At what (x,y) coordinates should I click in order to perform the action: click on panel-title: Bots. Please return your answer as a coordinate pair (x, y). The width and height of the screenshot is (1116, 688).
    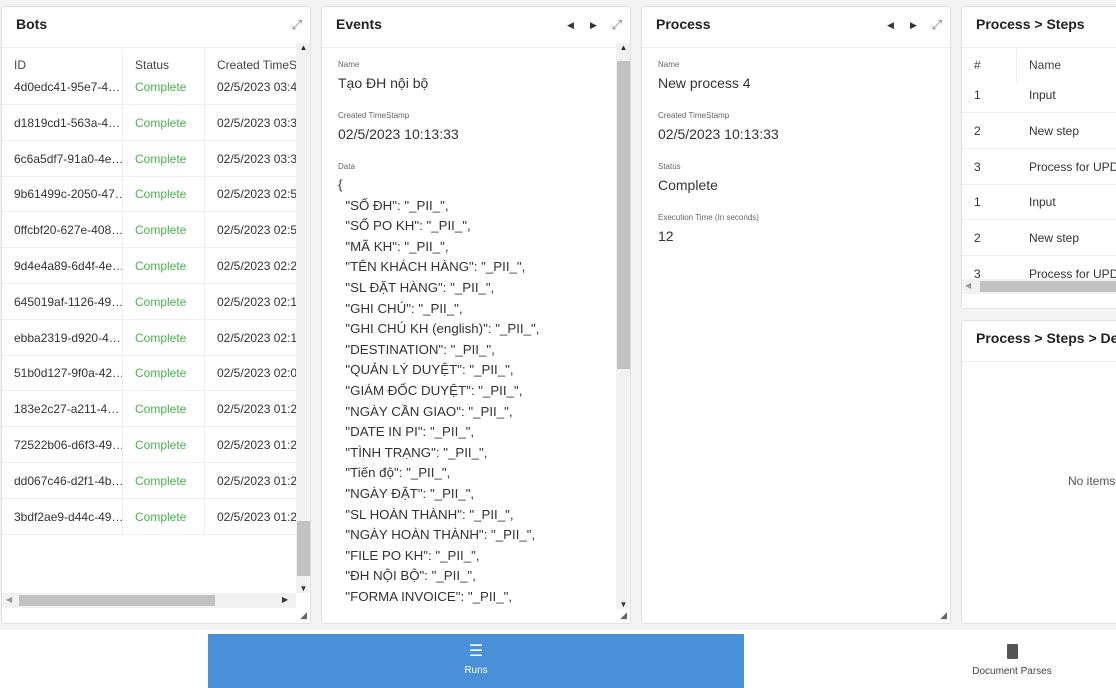
    Looking at the image, I should click on (32, 24).